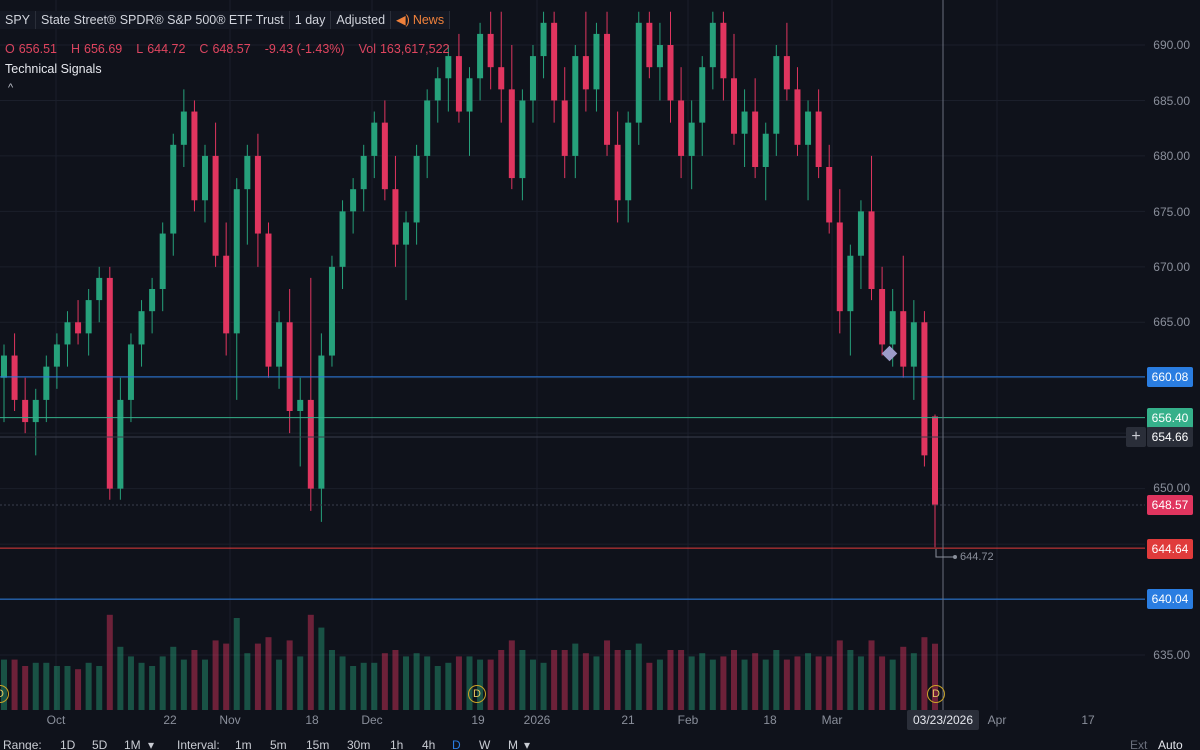 The height and width of the screenshot is (750, 1200). Describe the element at coordinates (1171, 45) in the screenshot. I see `price-tick: 690.00` at that location.